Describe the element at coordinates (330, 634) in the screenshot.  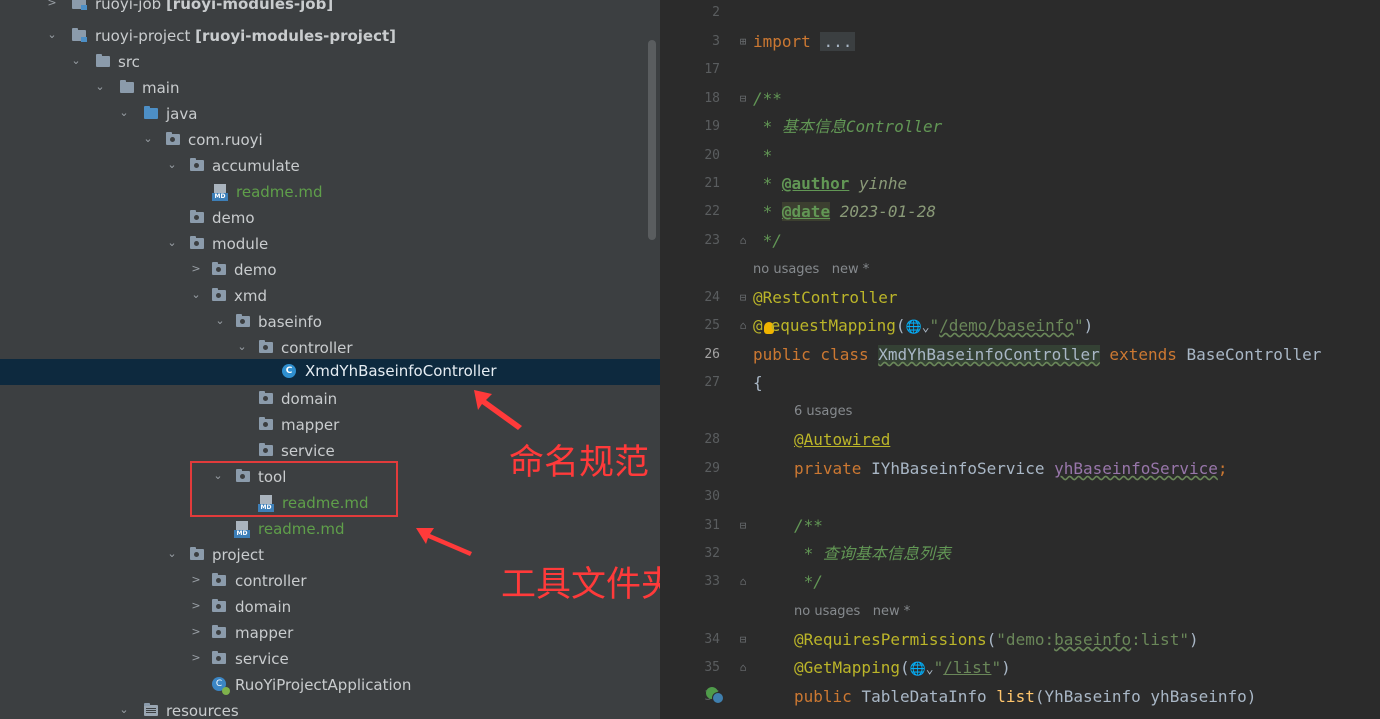
I see `tree-row-project-mapper: > mapper` at that location.